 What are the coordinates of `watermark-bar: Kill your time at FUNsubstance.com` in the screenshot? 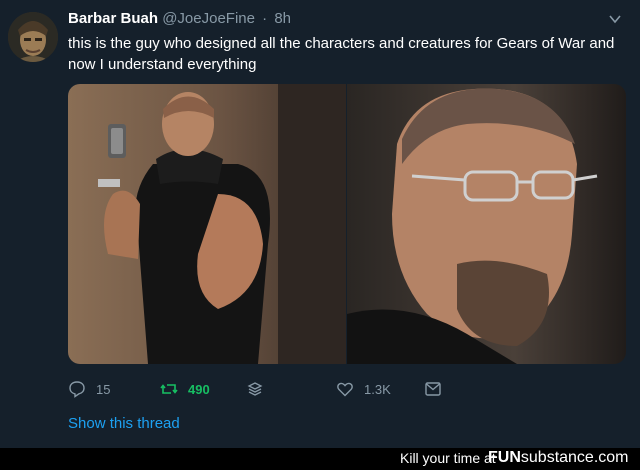 It's located at (320, 459).